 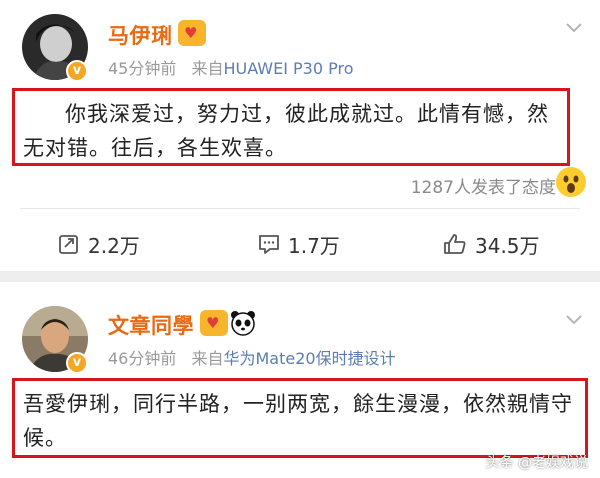 What do you see at coordinates (536, 463) in the screenshot?
I see `watermark: 头条 @老娱戏说` at bounding box center [536, 463].